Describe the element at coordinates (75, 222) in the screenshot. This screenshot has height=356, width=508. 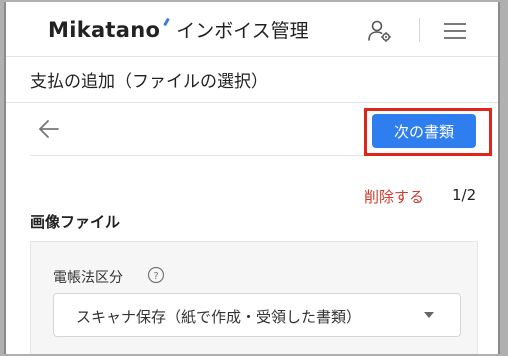
I see `image-file-section-title: 画像ファイル` at that location.